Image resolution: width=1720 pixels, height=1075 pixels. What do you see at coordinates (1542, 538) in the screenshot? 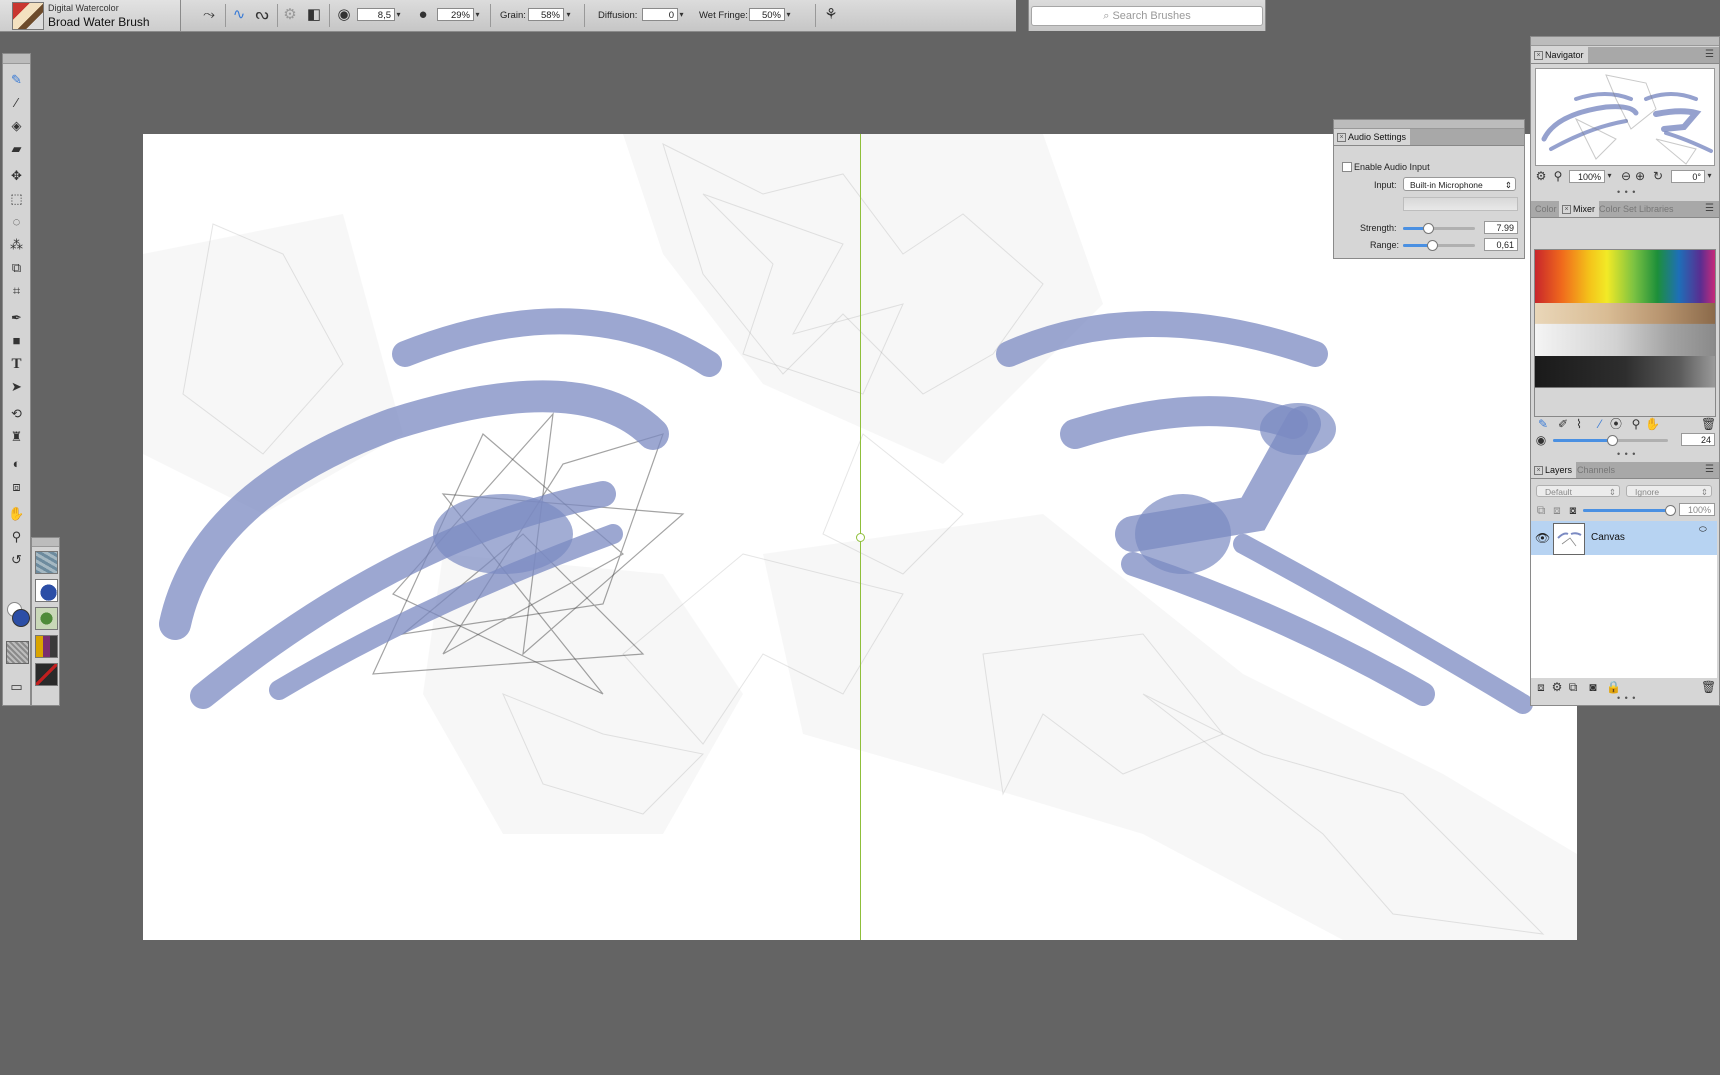
I see `eye-icon: 👁` at bounding box center [1542, 538].